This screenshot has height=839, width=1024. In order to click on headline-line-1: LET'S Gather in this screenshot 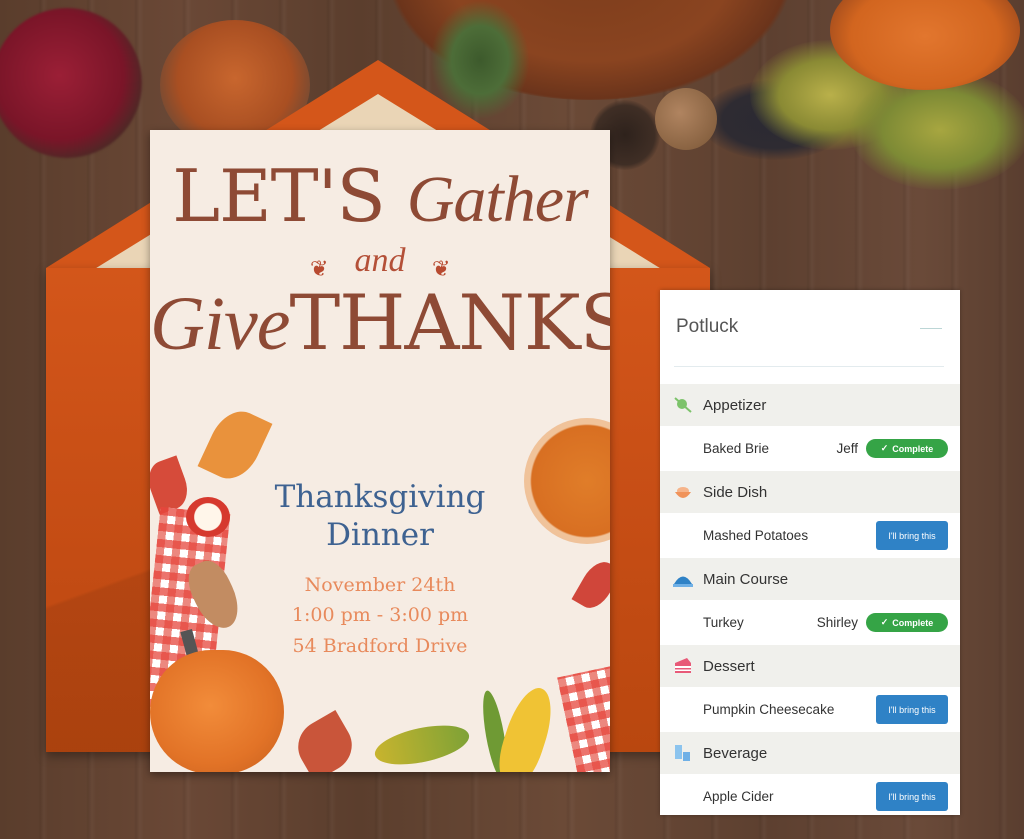, I will do `click(380, 196)`.